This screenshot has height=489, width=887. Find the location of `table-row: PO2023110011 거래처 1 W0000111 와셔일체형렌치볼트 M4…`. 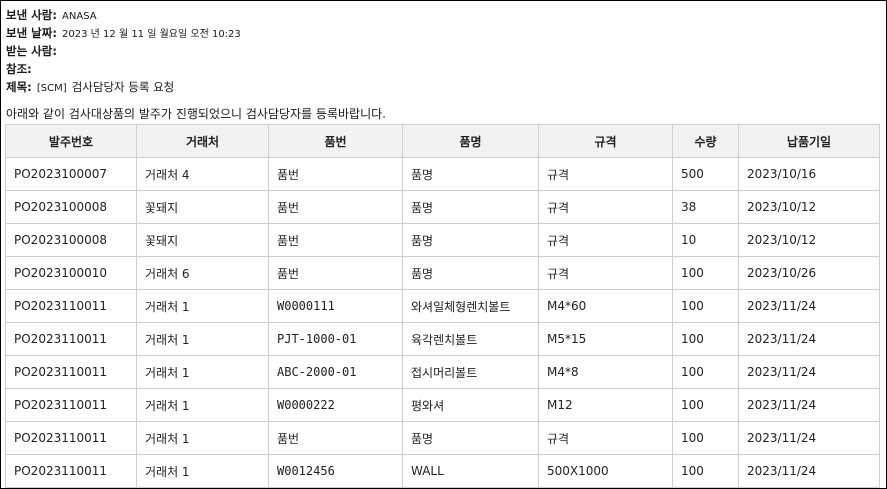

table-row: PO2023110011 거래처 1 W0000111 와셔일체형렌치볼트 M4… is located at coordinates (442, 306).